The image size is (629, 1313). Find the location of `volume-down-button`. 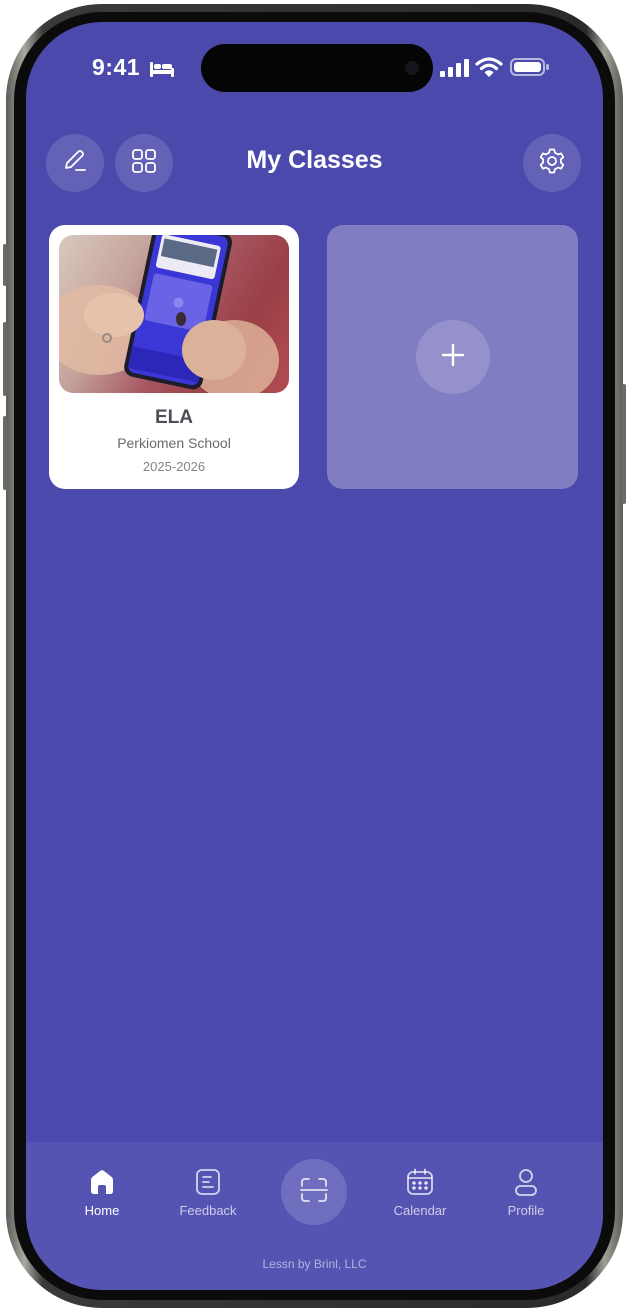

volume-down-button is located at coordinates (5, 453).